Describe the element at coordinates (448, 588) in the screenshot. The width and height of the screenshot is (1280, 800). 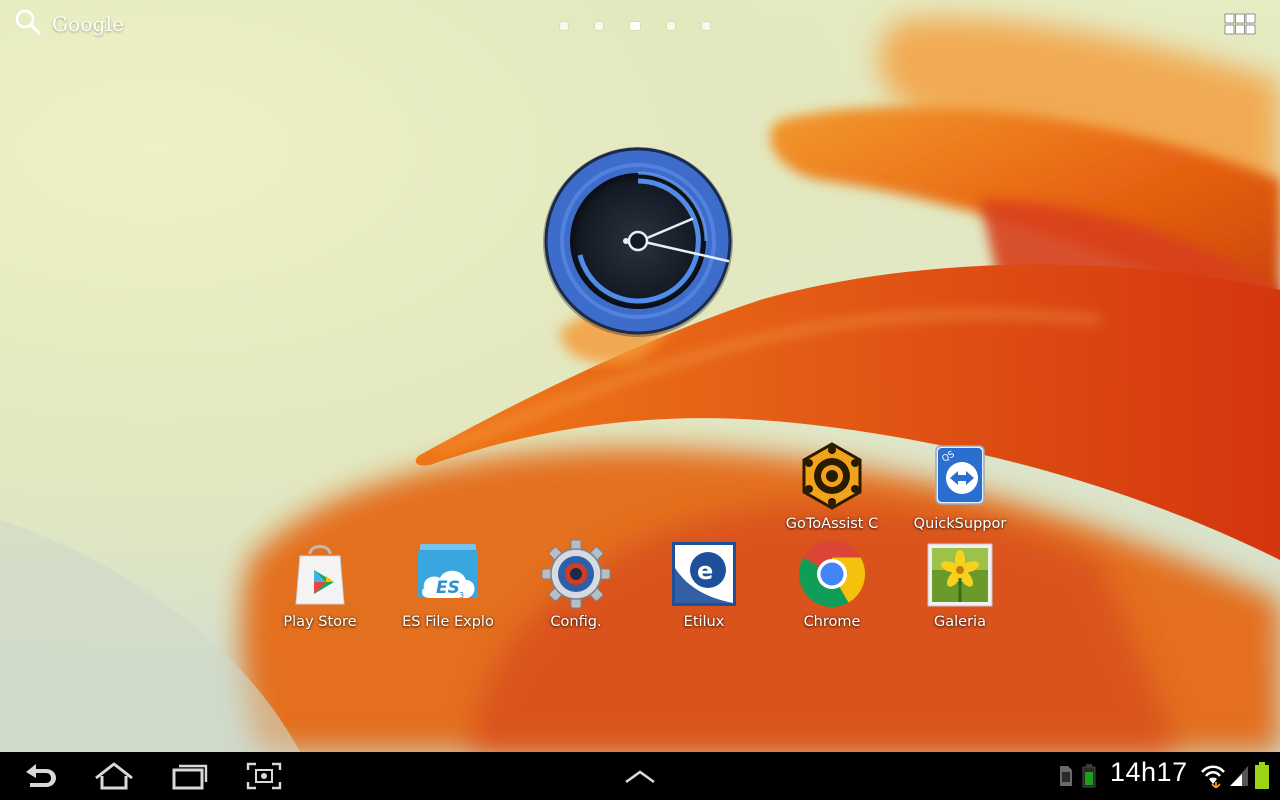
I see `svg-text: ES` at that location.